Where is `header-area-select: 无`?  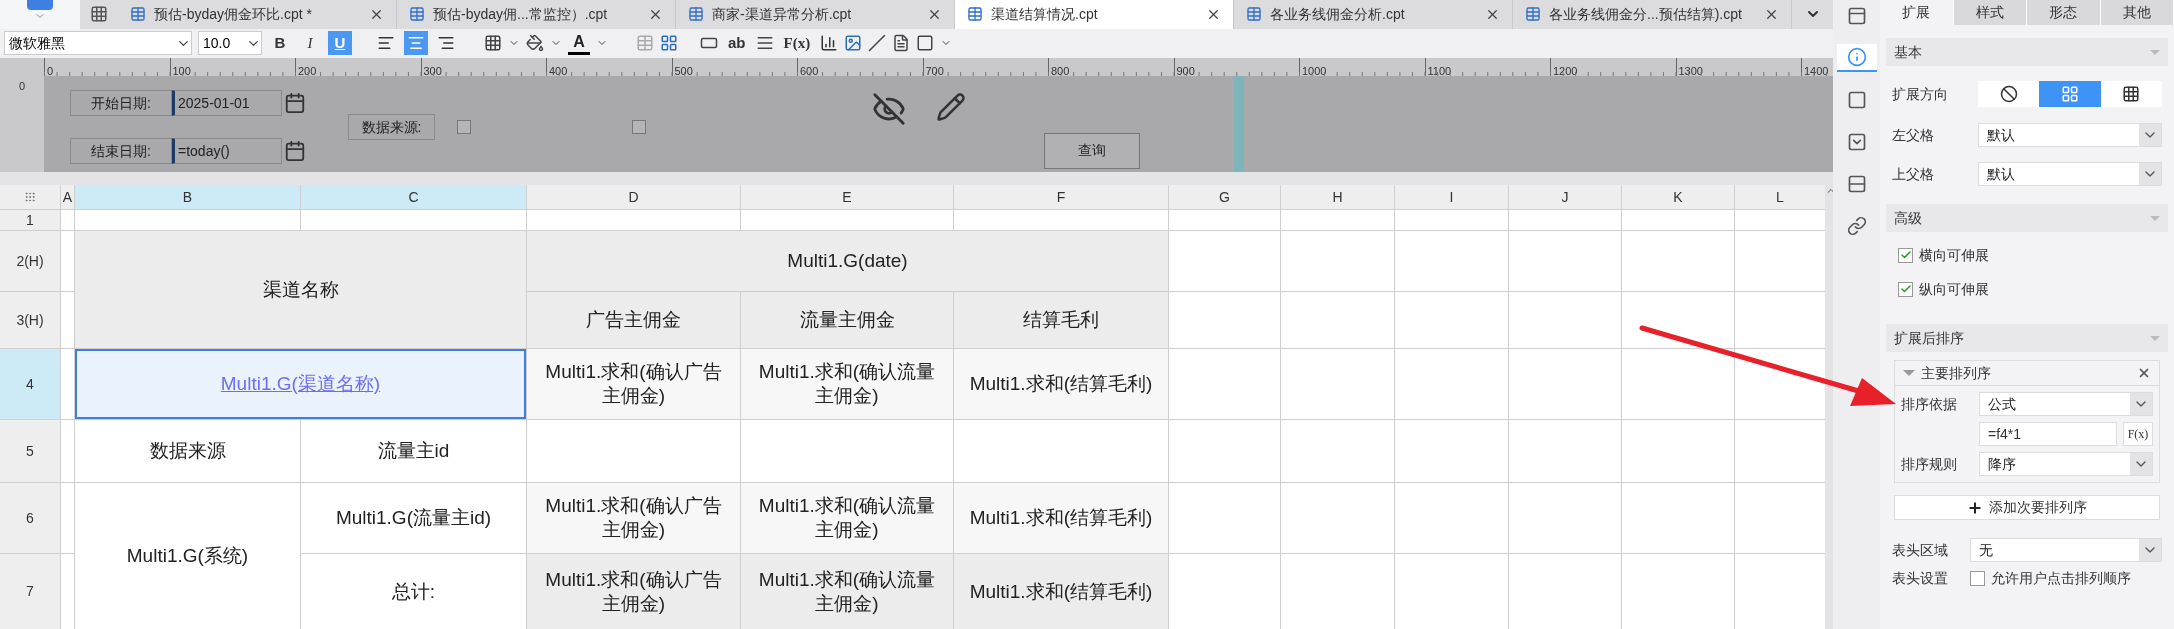
header-area-select: 无 is located at coordinates (2066, 550).